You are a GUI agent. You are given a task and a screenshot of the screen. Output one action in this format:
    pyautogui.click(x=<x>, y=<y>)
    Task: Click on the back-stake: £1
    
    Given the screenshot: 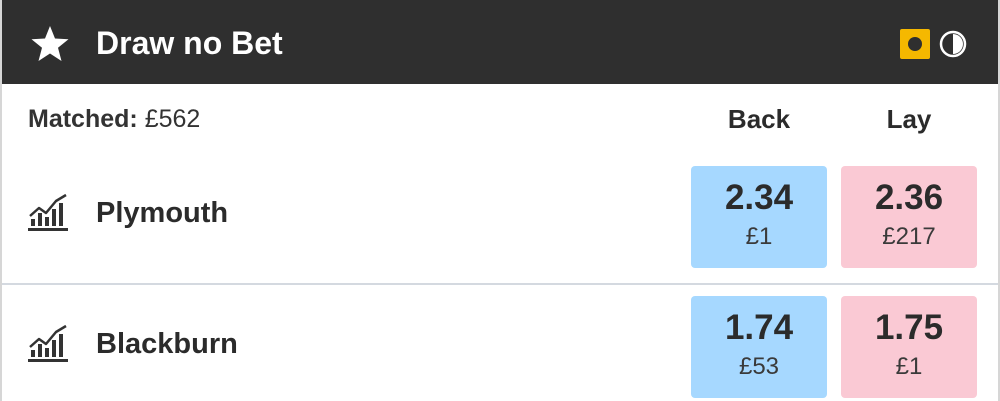 What is the action you would take?
    pyautogui.click(x=759, y=236)
    